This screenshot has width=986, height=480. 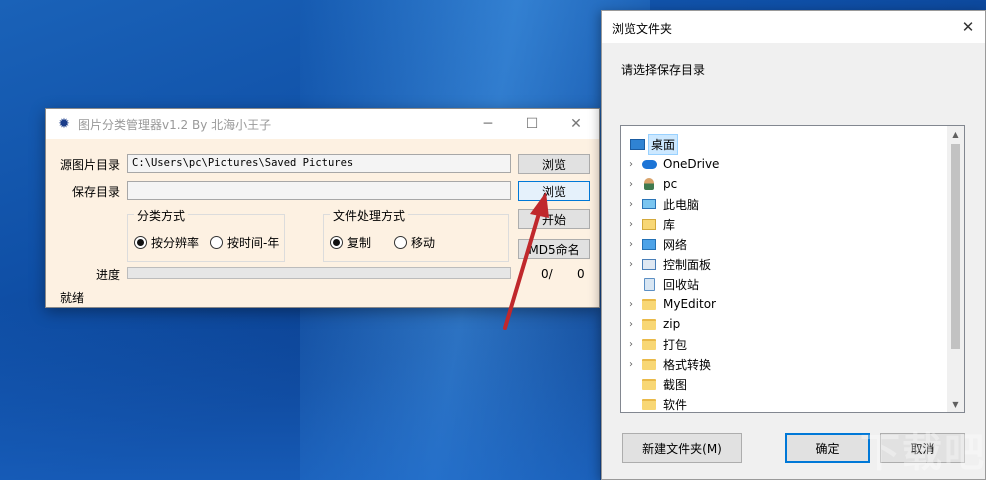 What do you see at coordinates (322, 124) in the screenshot?
I see `app-titlebar: ✹ 图片分类管理器v1.2 By 北海小王子 ─ ☐ ✕` at bounding box center [322, 124].